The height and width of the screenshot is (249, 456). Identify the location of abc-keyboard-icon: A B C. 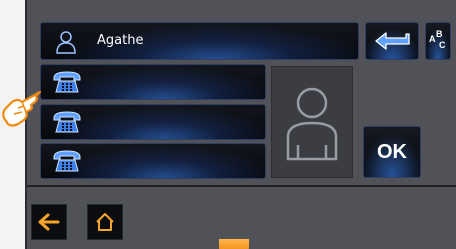
(438, 41).